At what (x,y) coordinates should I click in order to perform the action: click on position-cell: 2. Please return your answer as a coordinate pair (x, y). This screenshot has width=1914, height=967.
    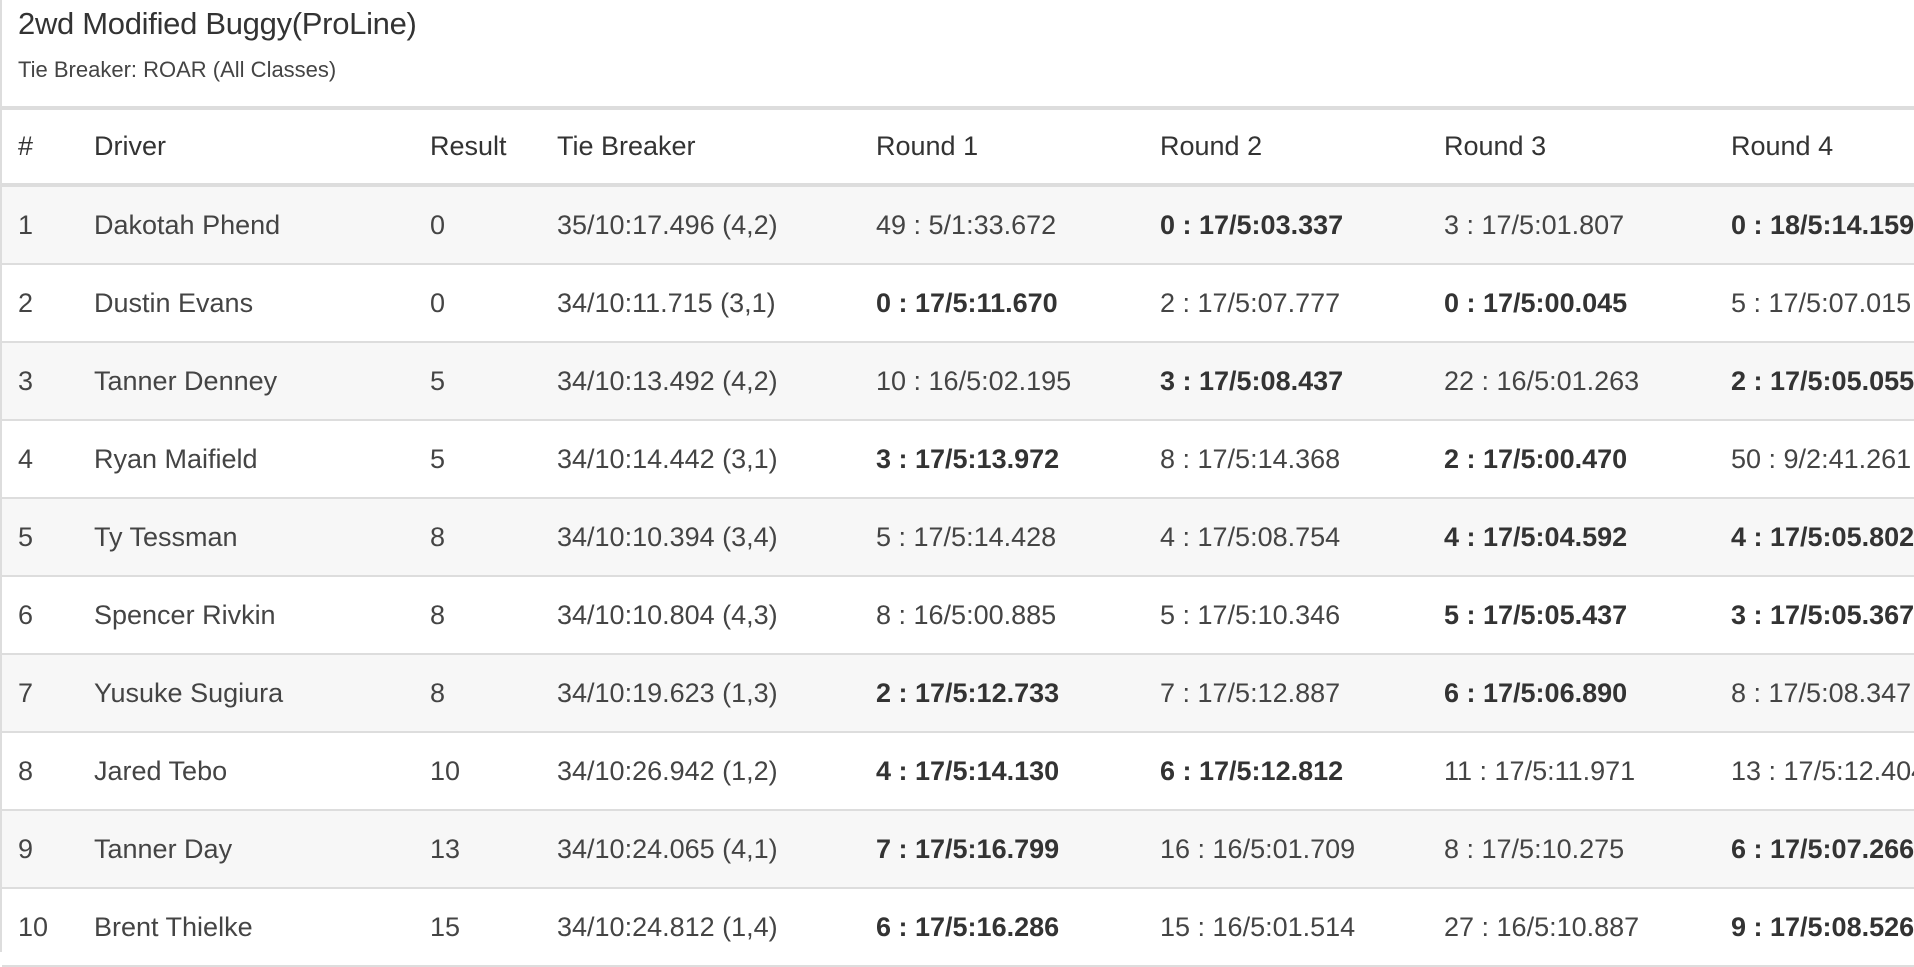
    Looking at the image, I should click on (40, 303).